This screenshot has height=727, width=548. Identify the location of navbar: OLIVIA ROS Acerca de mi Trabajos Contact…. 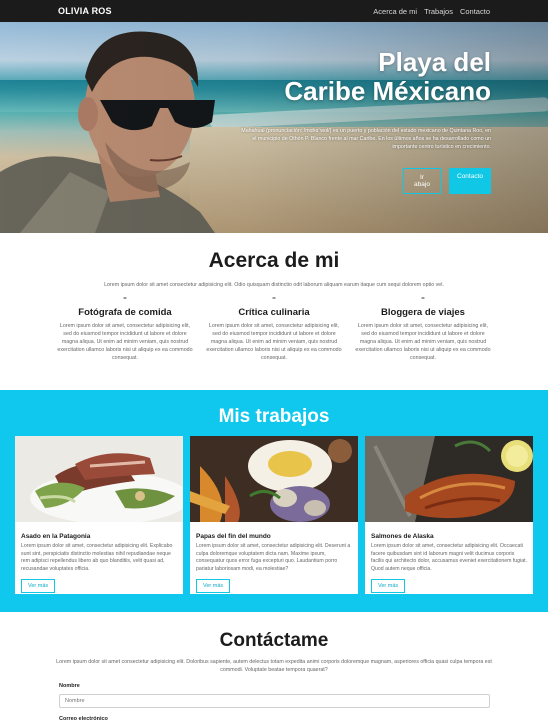
(274, 11).